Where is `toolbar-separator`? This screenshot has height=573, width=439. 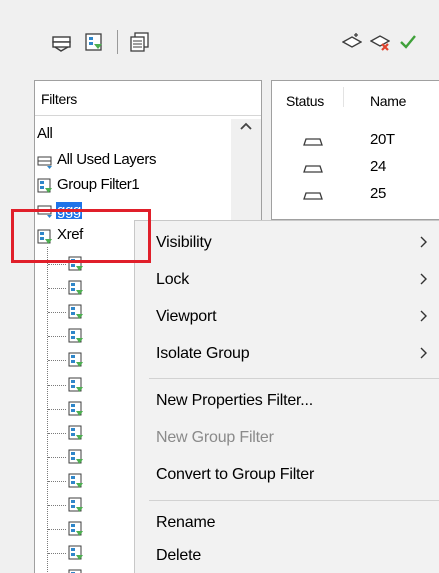 toolbar-separator is located at coordinates (117, 42).